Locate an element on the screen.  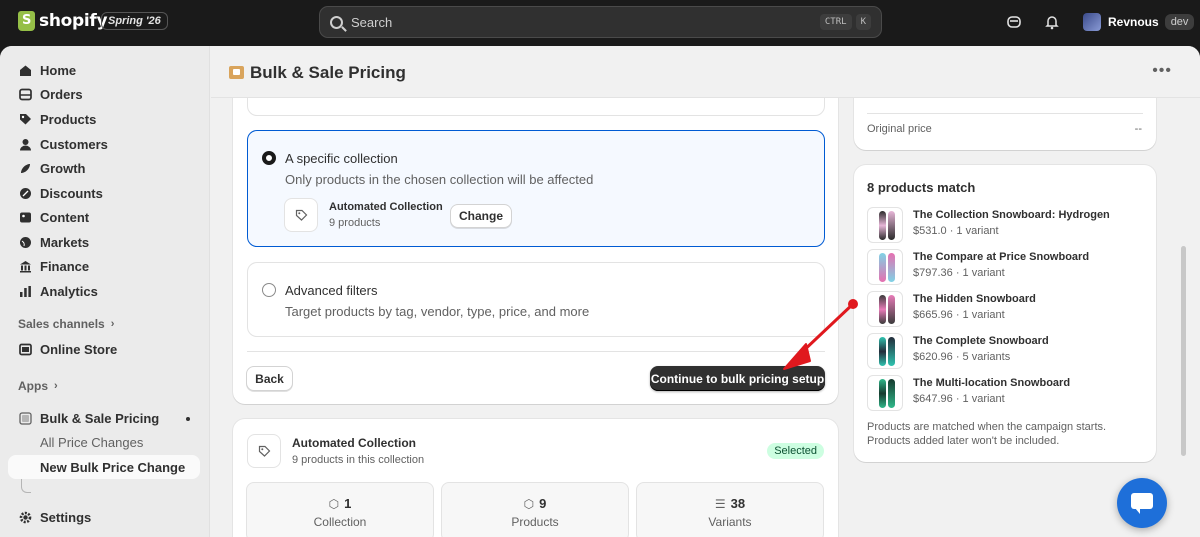
stat-products: ⬡ 9 Products is located at coordinates (535, 509).